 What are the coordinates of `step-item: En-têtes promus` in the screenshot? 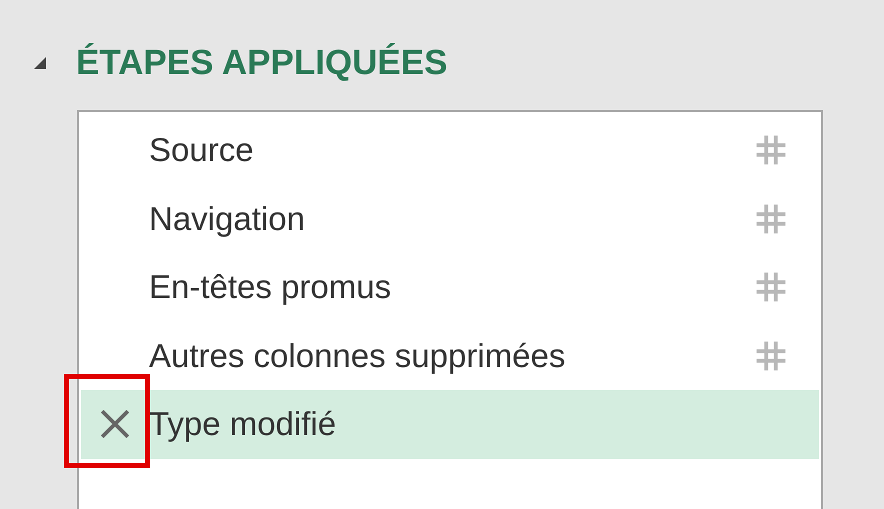 It's located at (450, 287).